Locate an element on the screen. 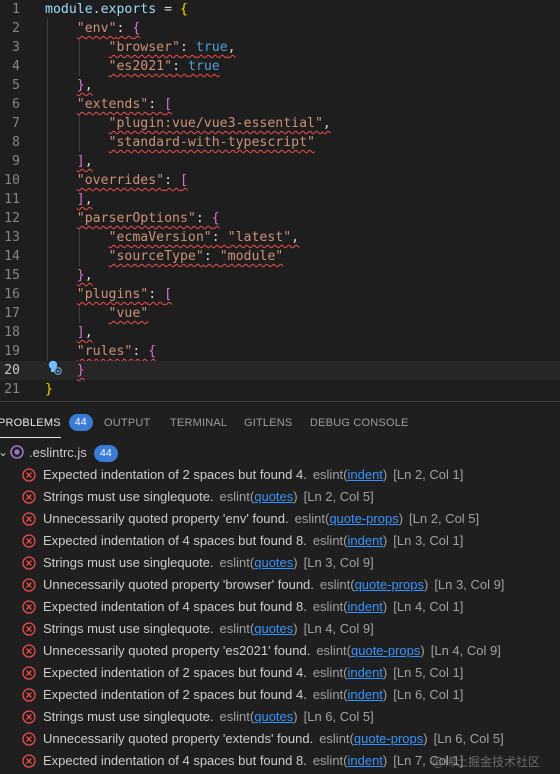 The height and width of the screenshot is (774, 560). code-text: "plugin:vue/vue3-essential", is located at coordinates (219, 123).